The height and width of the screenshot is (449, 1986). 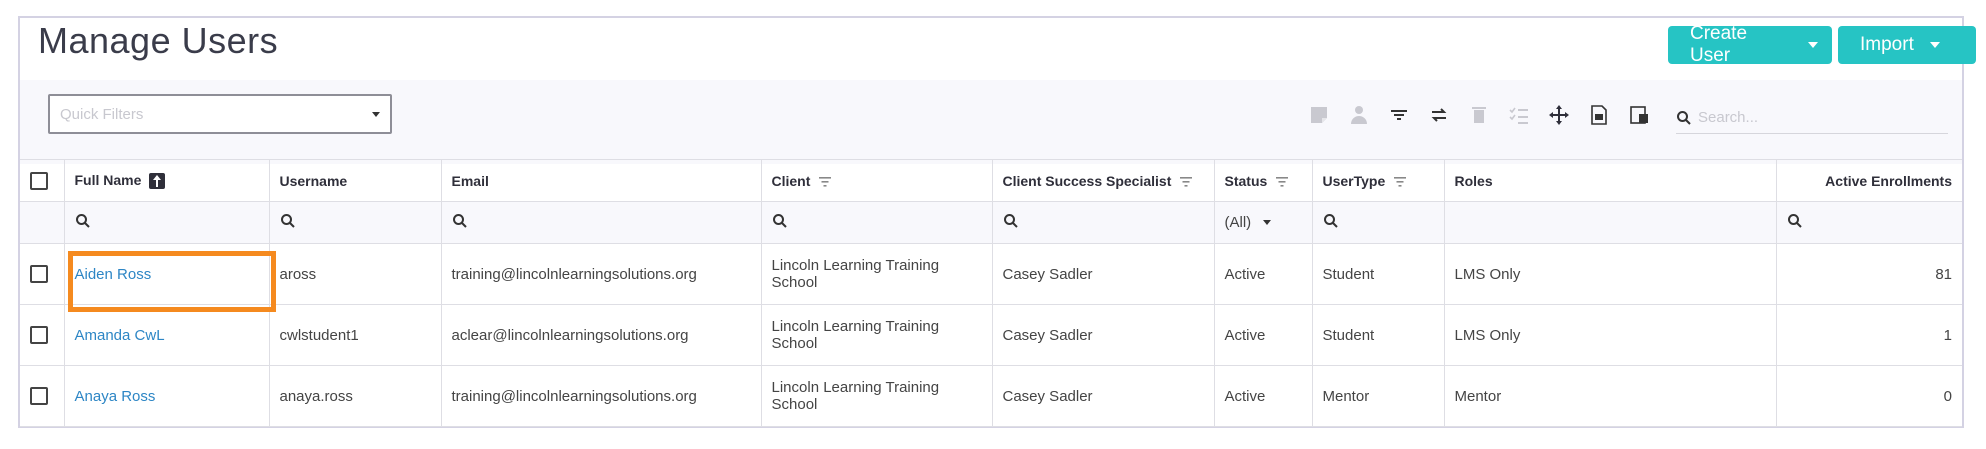 I want to click on pdf-export-icon, so click(x=1599, y=115).